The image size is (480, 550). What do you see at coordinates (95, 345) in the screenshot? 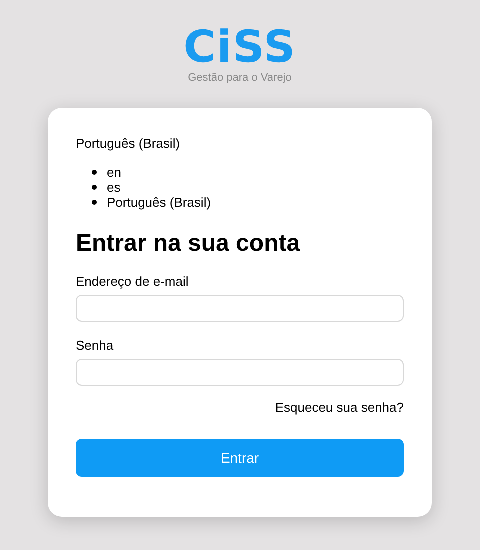
I see `field-label: Senha` at bounding box center [95, 345].